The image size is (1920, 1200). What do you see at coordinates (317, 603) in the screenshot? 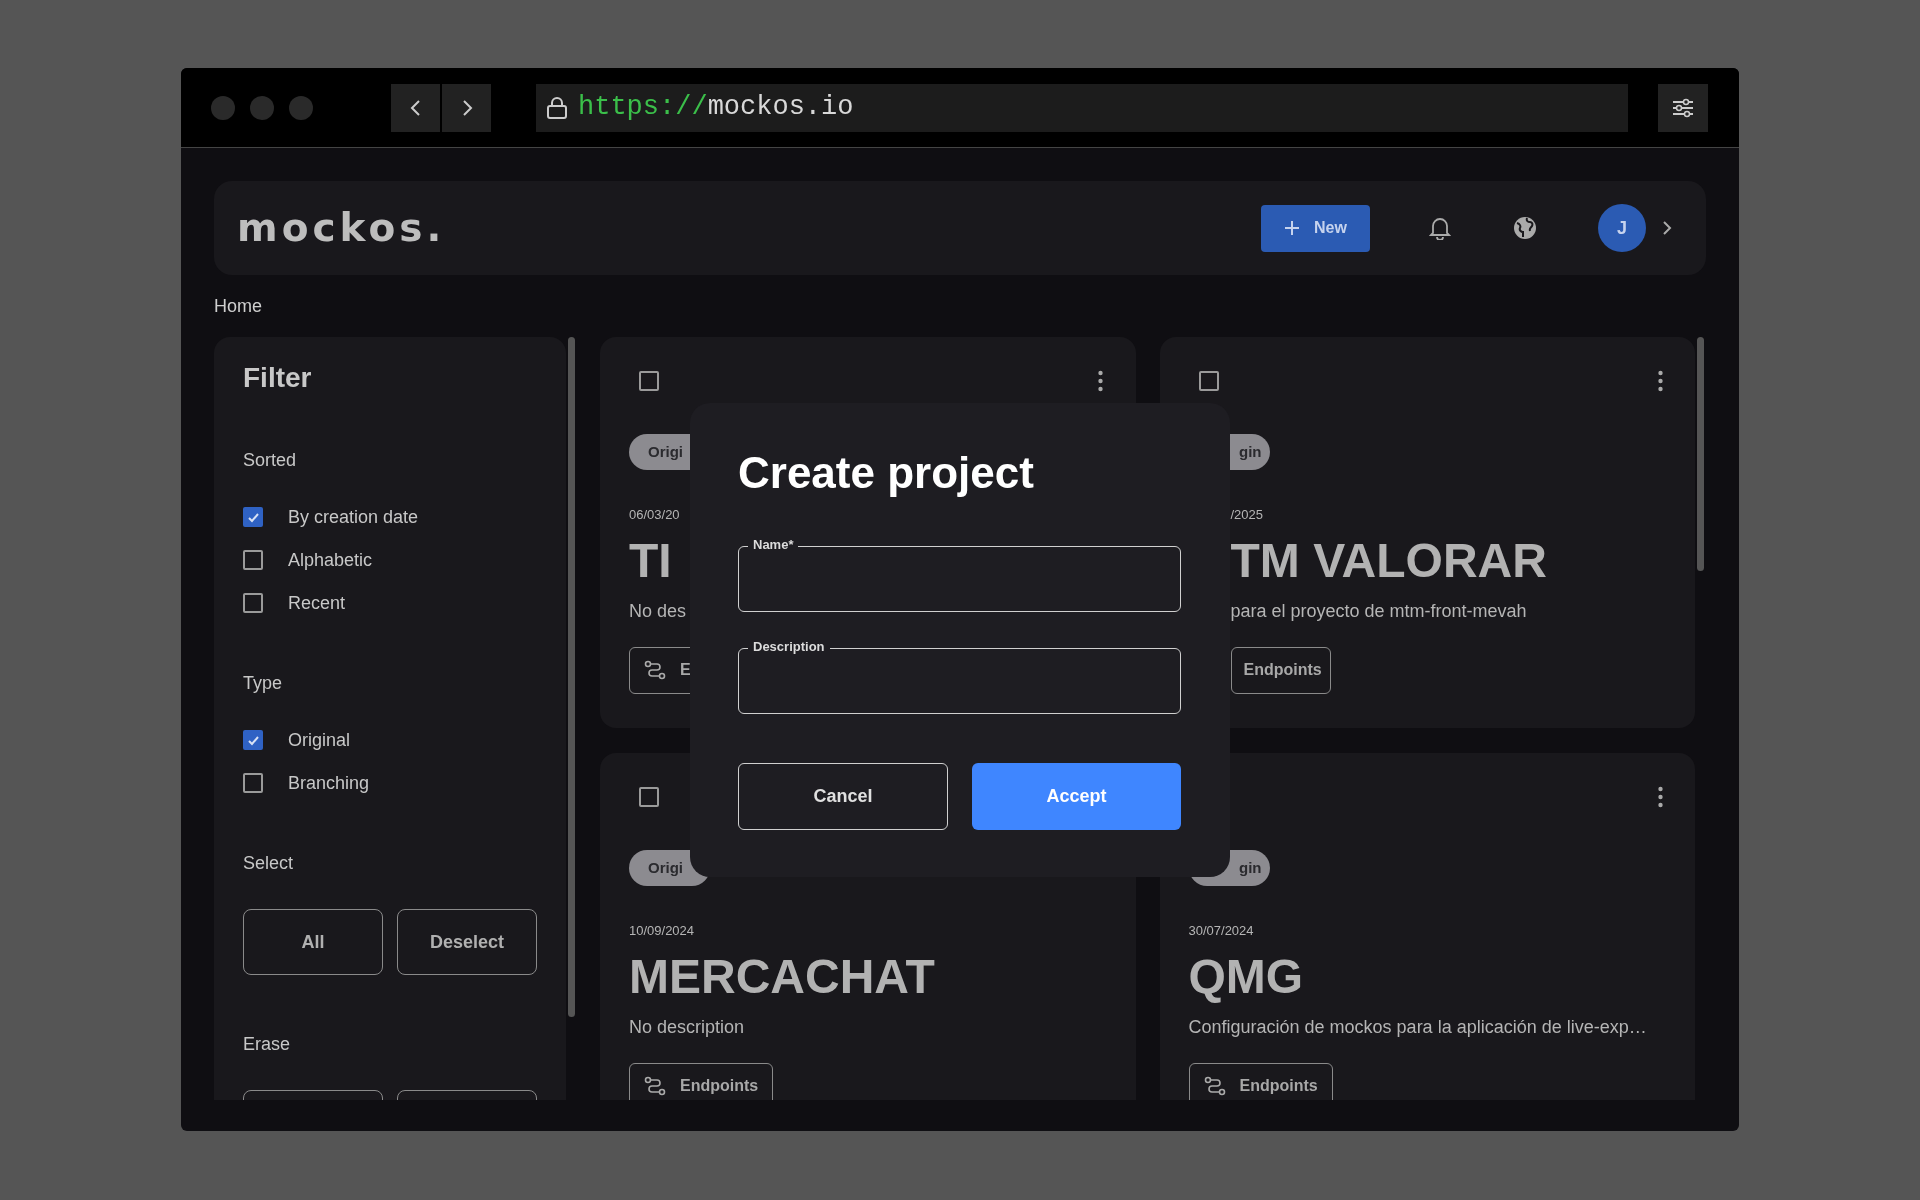
I see `checkbox-label: Recent` at bounding box center [317, 603].